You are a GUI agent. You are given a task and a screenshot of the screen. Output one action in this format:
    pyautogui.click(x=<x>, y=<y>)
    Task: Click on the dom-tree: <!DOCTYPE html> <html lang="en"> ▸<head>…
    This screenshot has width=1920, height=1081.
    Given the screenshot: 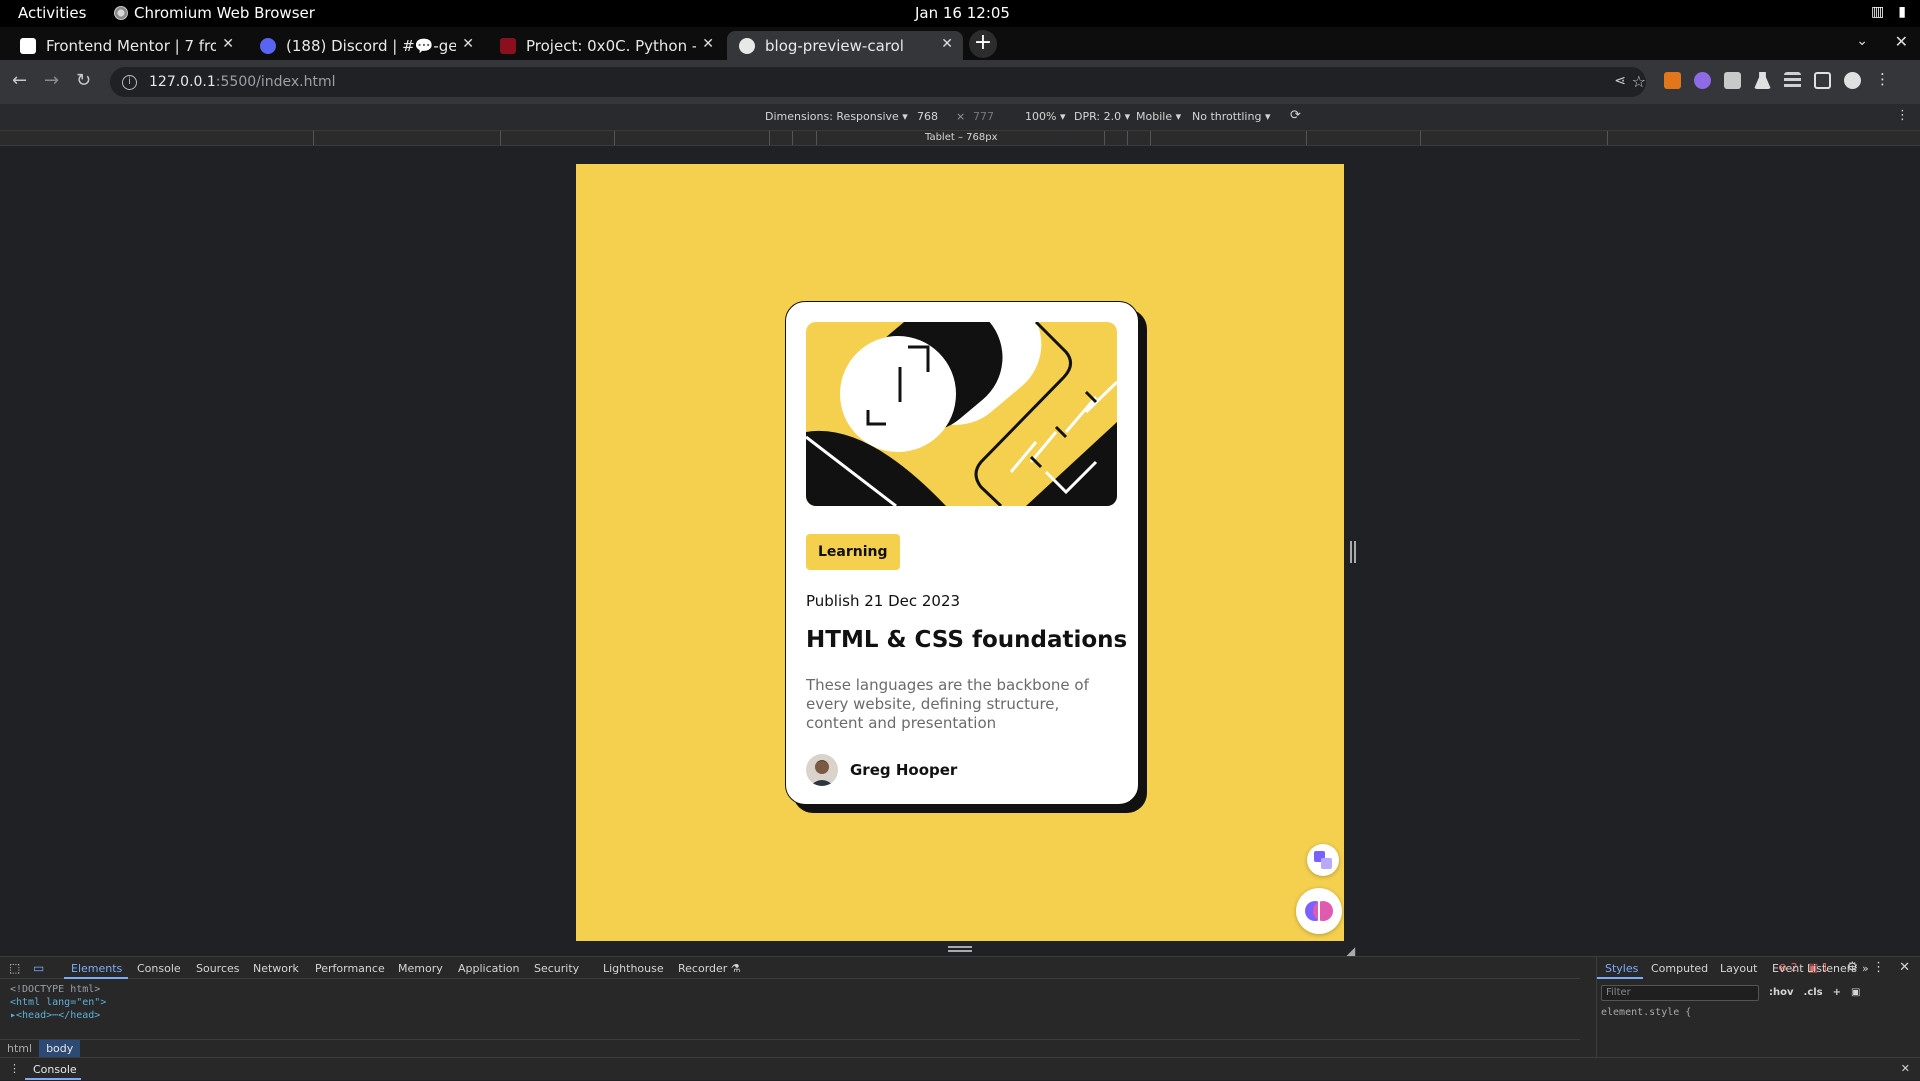 What is the action you would take?
    pyautogui.click(x=58, y=1002)
    